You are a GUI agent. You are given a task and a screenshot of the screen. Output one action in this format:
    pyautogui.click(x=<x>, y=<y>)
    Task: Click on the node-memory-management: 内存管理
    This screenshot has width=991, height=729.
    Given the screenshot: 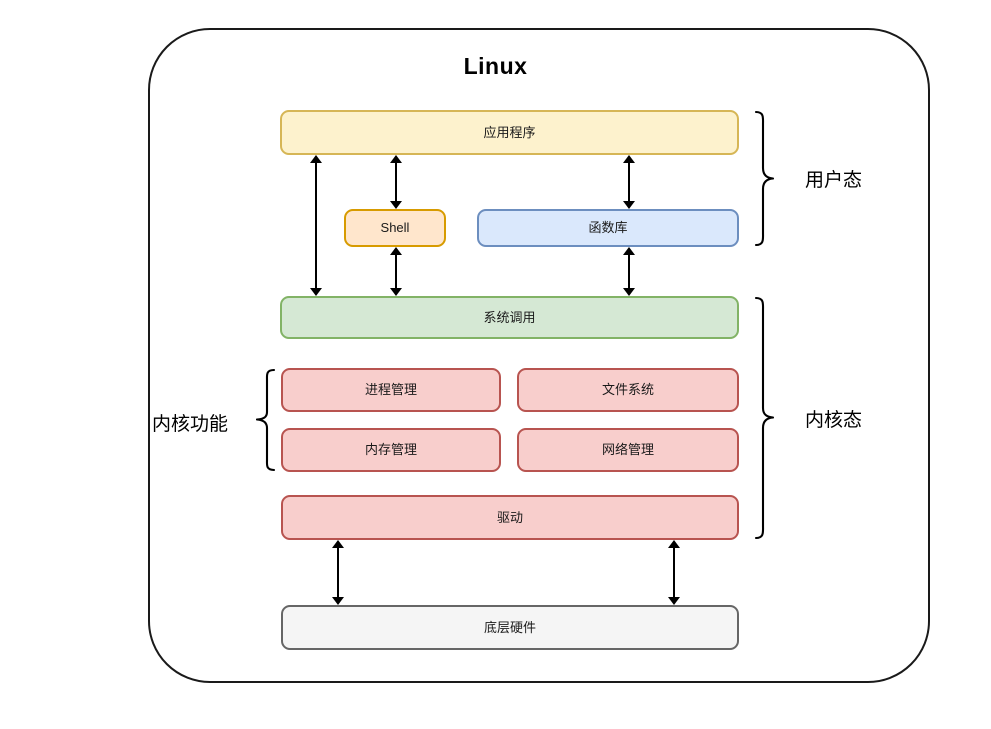 What is the action you would take?
    pyautogui.click(x=391, y=450)
    